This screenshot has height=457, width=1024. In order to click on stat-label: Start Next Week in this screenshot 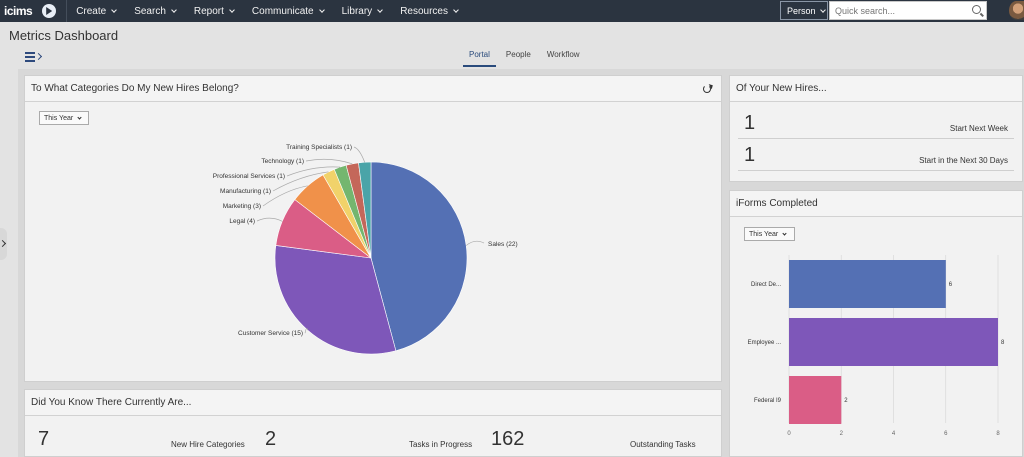, I will do `click(978, 128)`.